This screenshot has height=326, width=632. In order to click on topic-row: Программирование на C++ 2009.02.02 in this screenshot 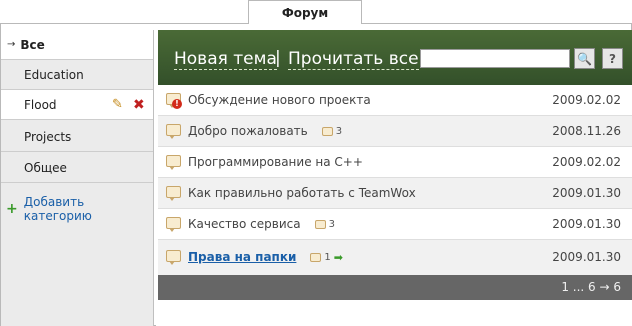, I will do `click(395, 162)`.